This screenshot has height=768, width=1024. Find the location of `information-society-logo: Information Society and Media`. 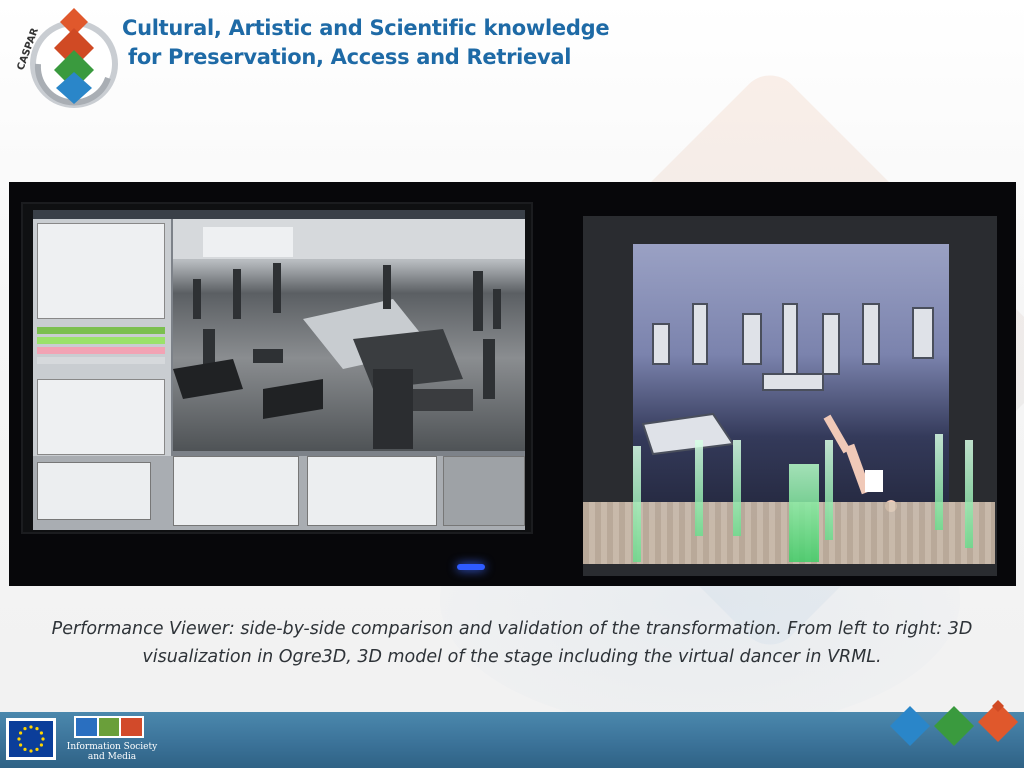

information-society-logo: Information Society and Media is located at coordinates (112, 741).